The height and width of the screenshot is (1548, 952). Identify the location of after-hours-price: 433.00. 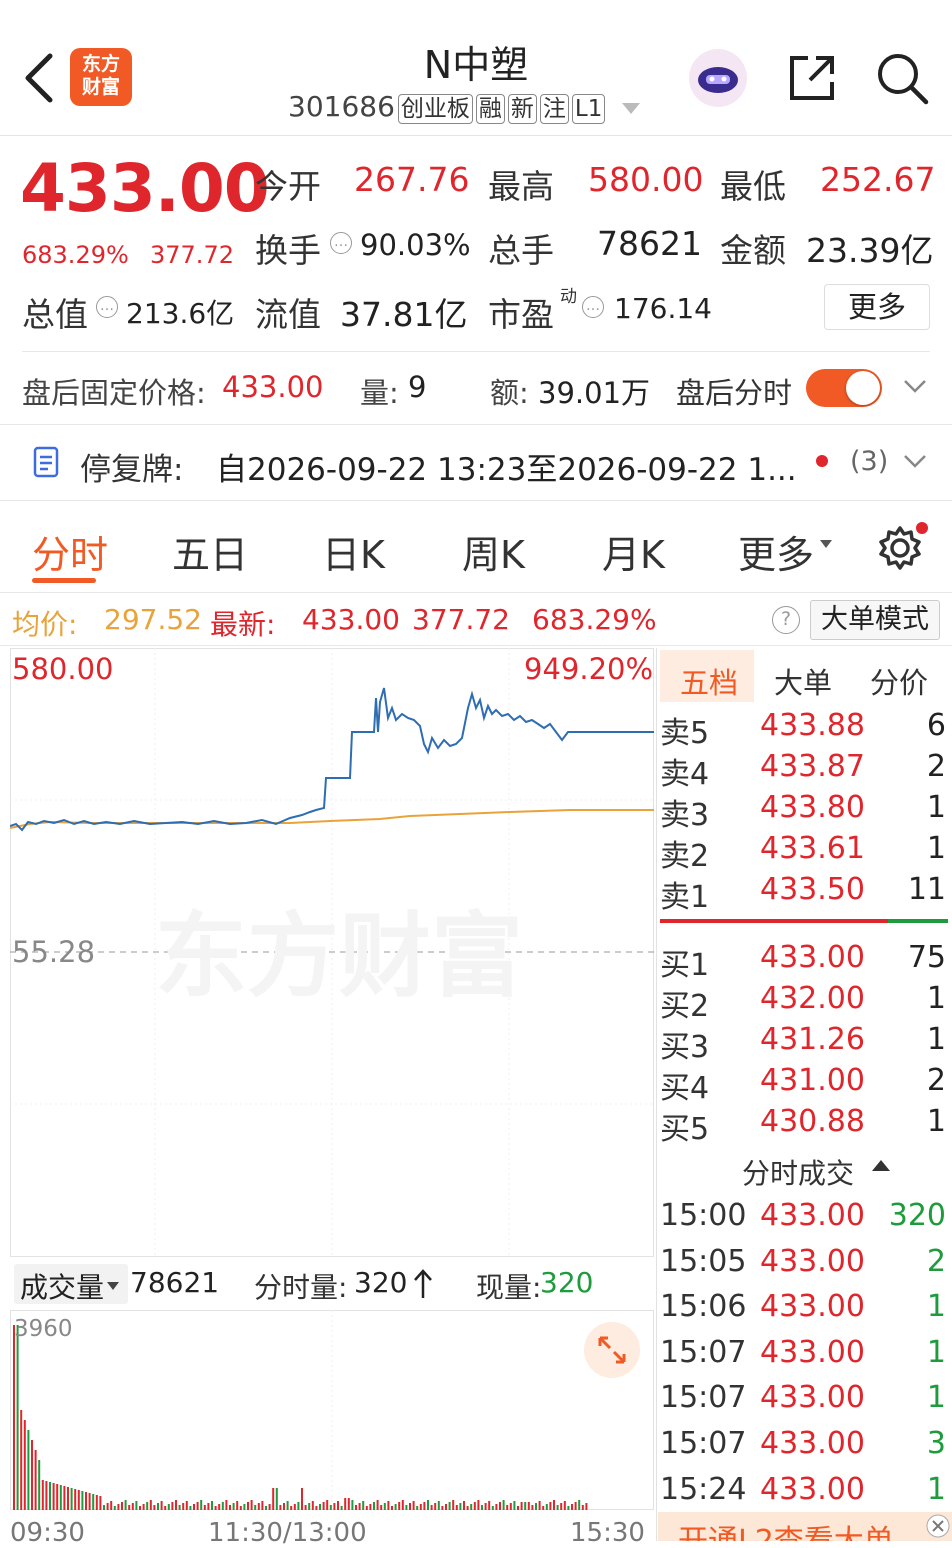
(273, 387).